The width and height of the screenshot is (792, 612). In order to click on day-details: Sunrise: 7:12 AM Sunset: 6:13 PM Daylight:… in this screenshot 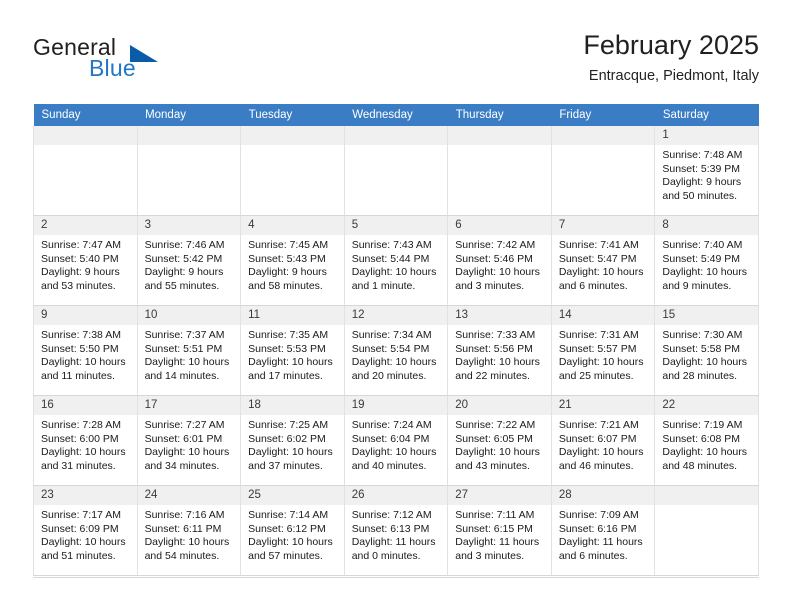, I will do `click(396, 534)`.